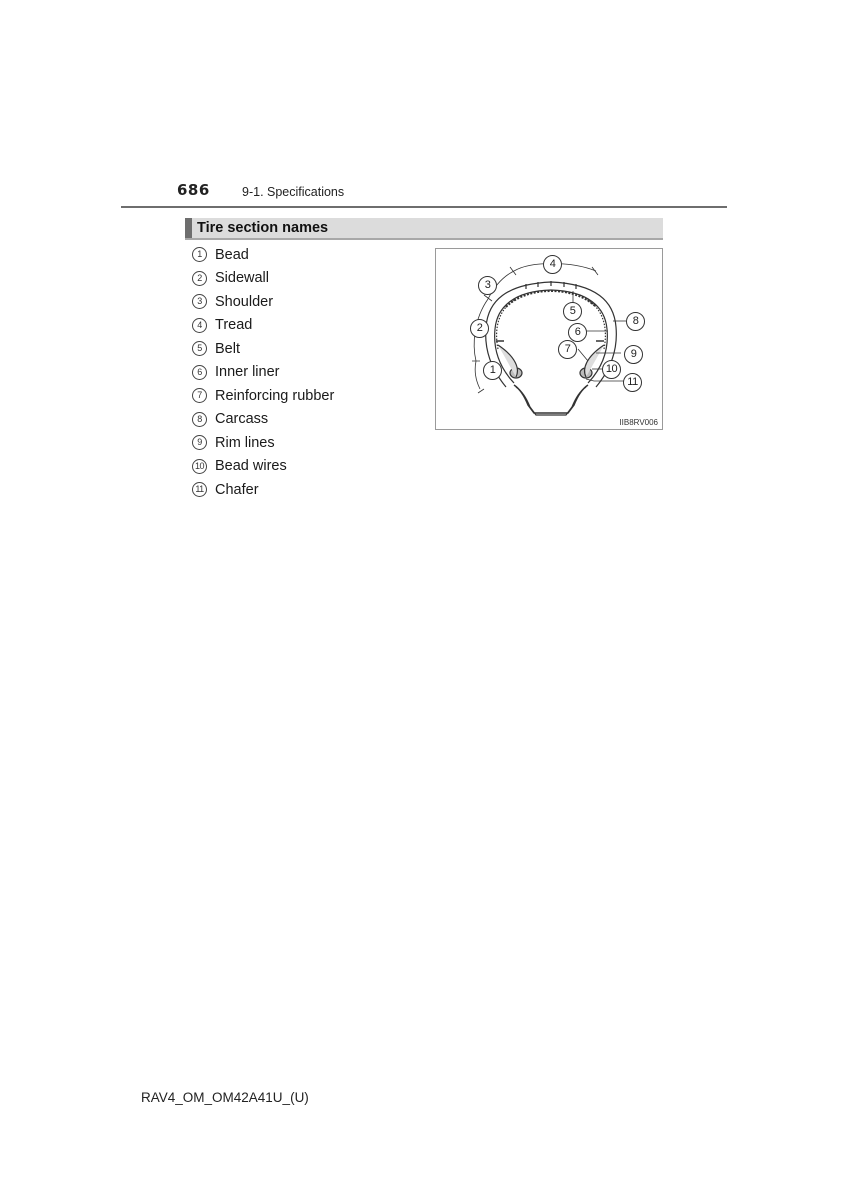 This screenshot has width=848, height=1200. What do you see at coordinates (188, 228) in the screenshot?
I see `section-heading-accent` at bounding box center [188, 228].